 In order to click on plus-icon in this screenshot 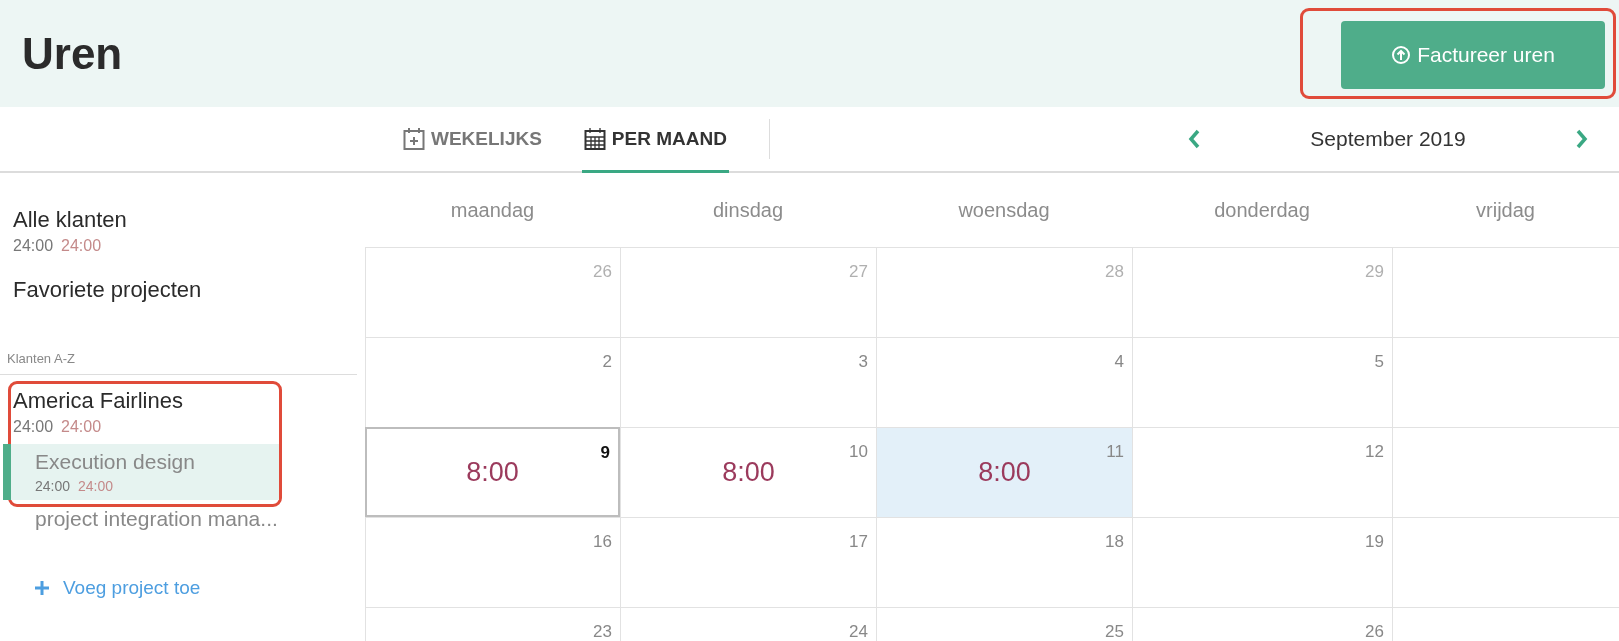, I will do `click(42, 588)`.